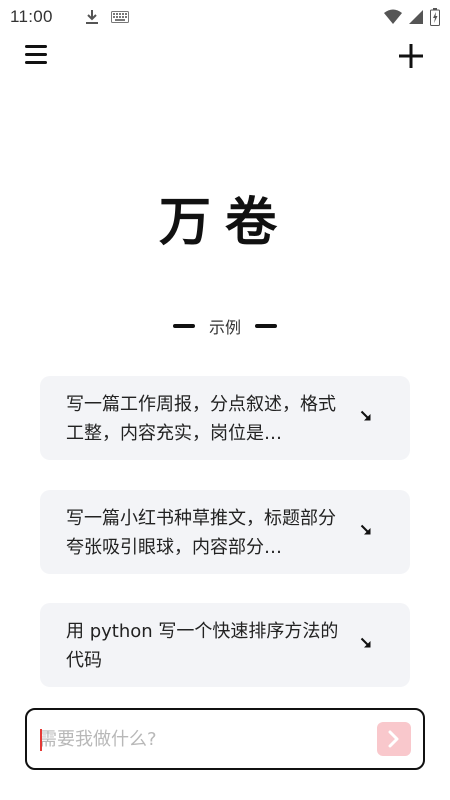 This screenshot has width=450, height=800. I want to click on prompt-input-container, so click(225, 739).